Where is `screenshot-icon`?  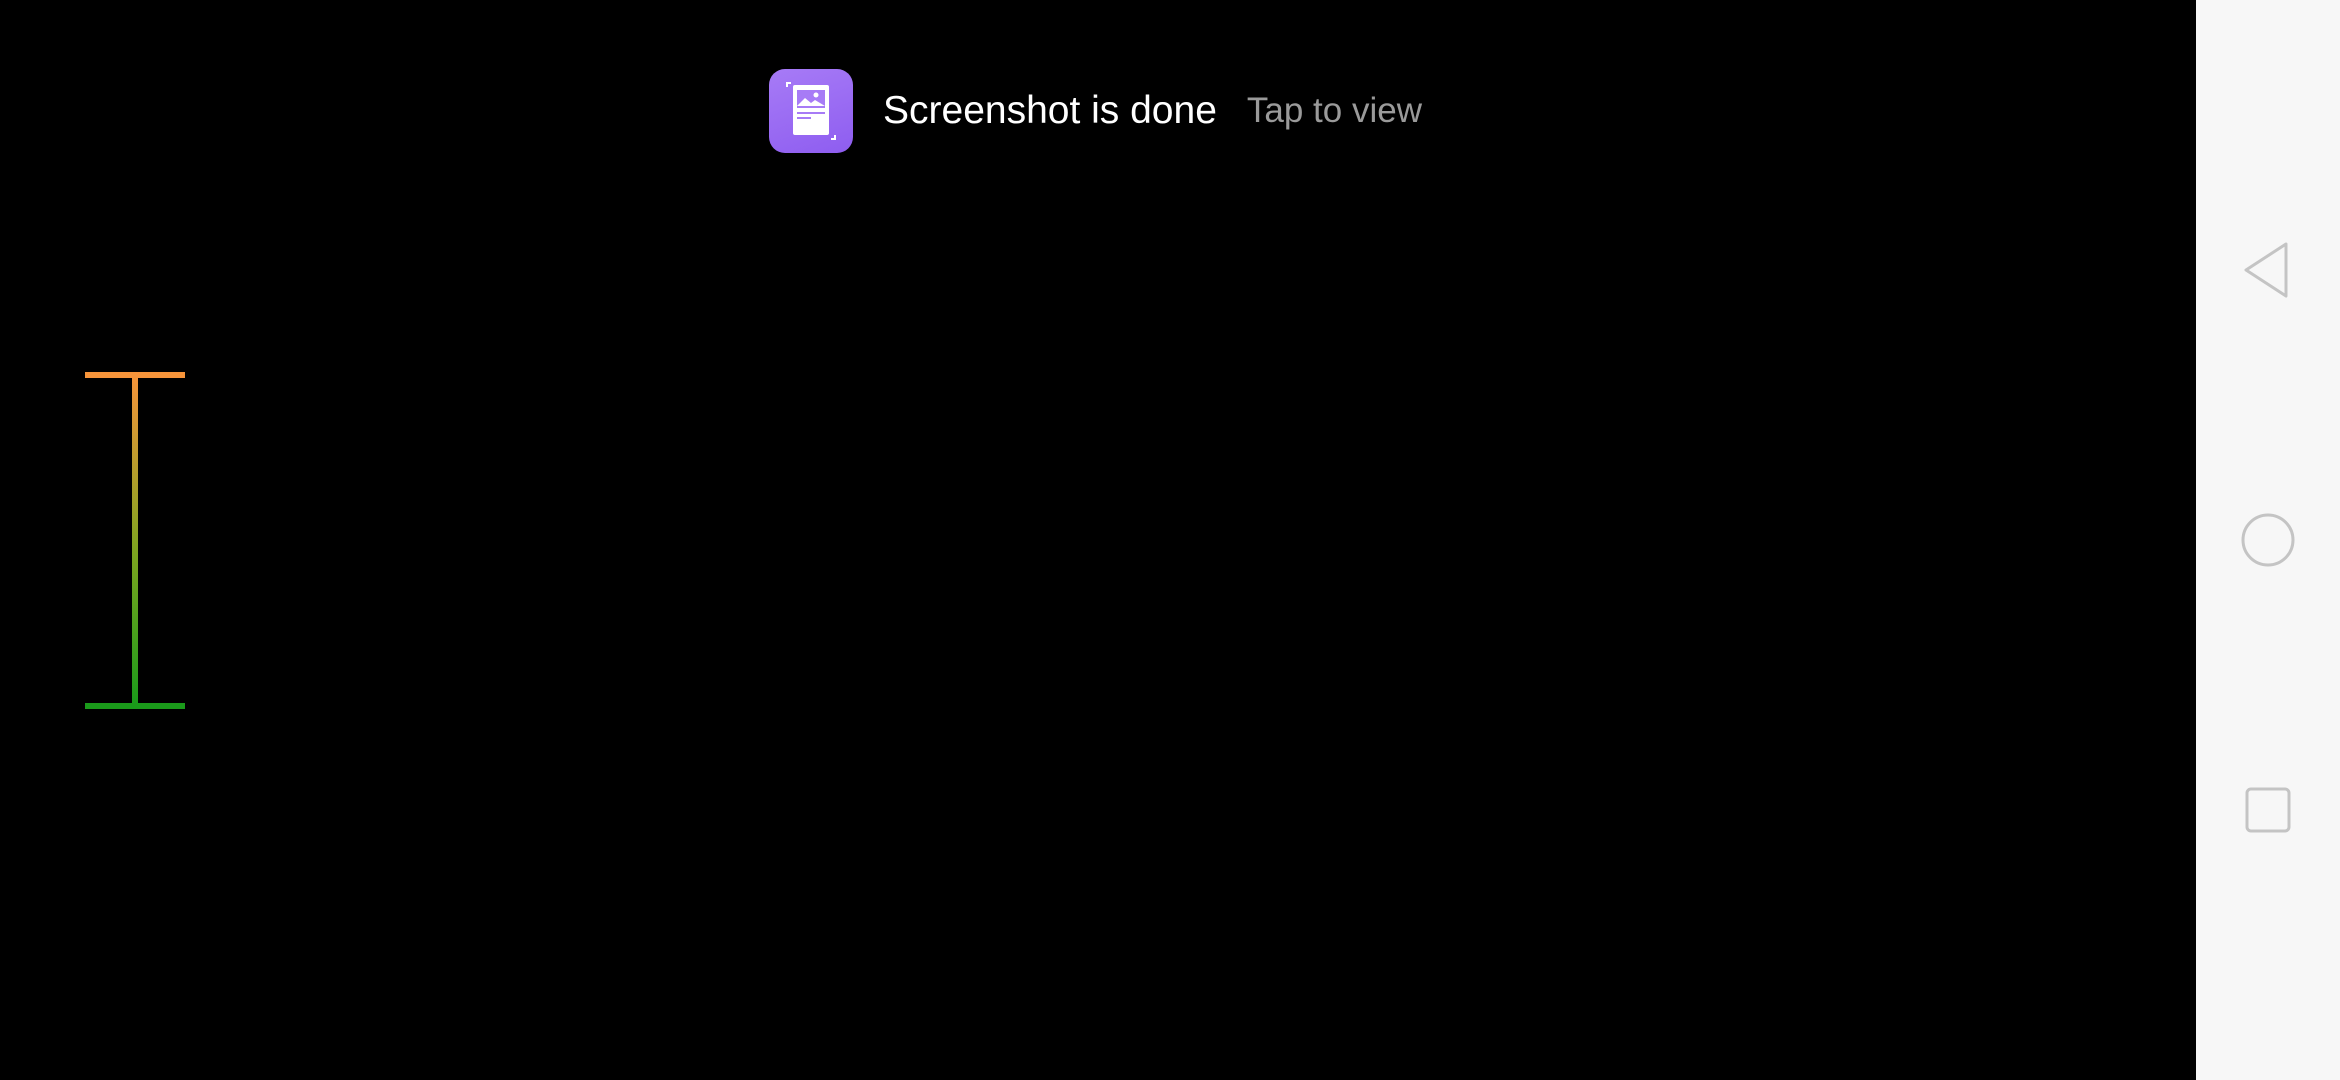 screenshot-icon is located at coordinates (811, 111).